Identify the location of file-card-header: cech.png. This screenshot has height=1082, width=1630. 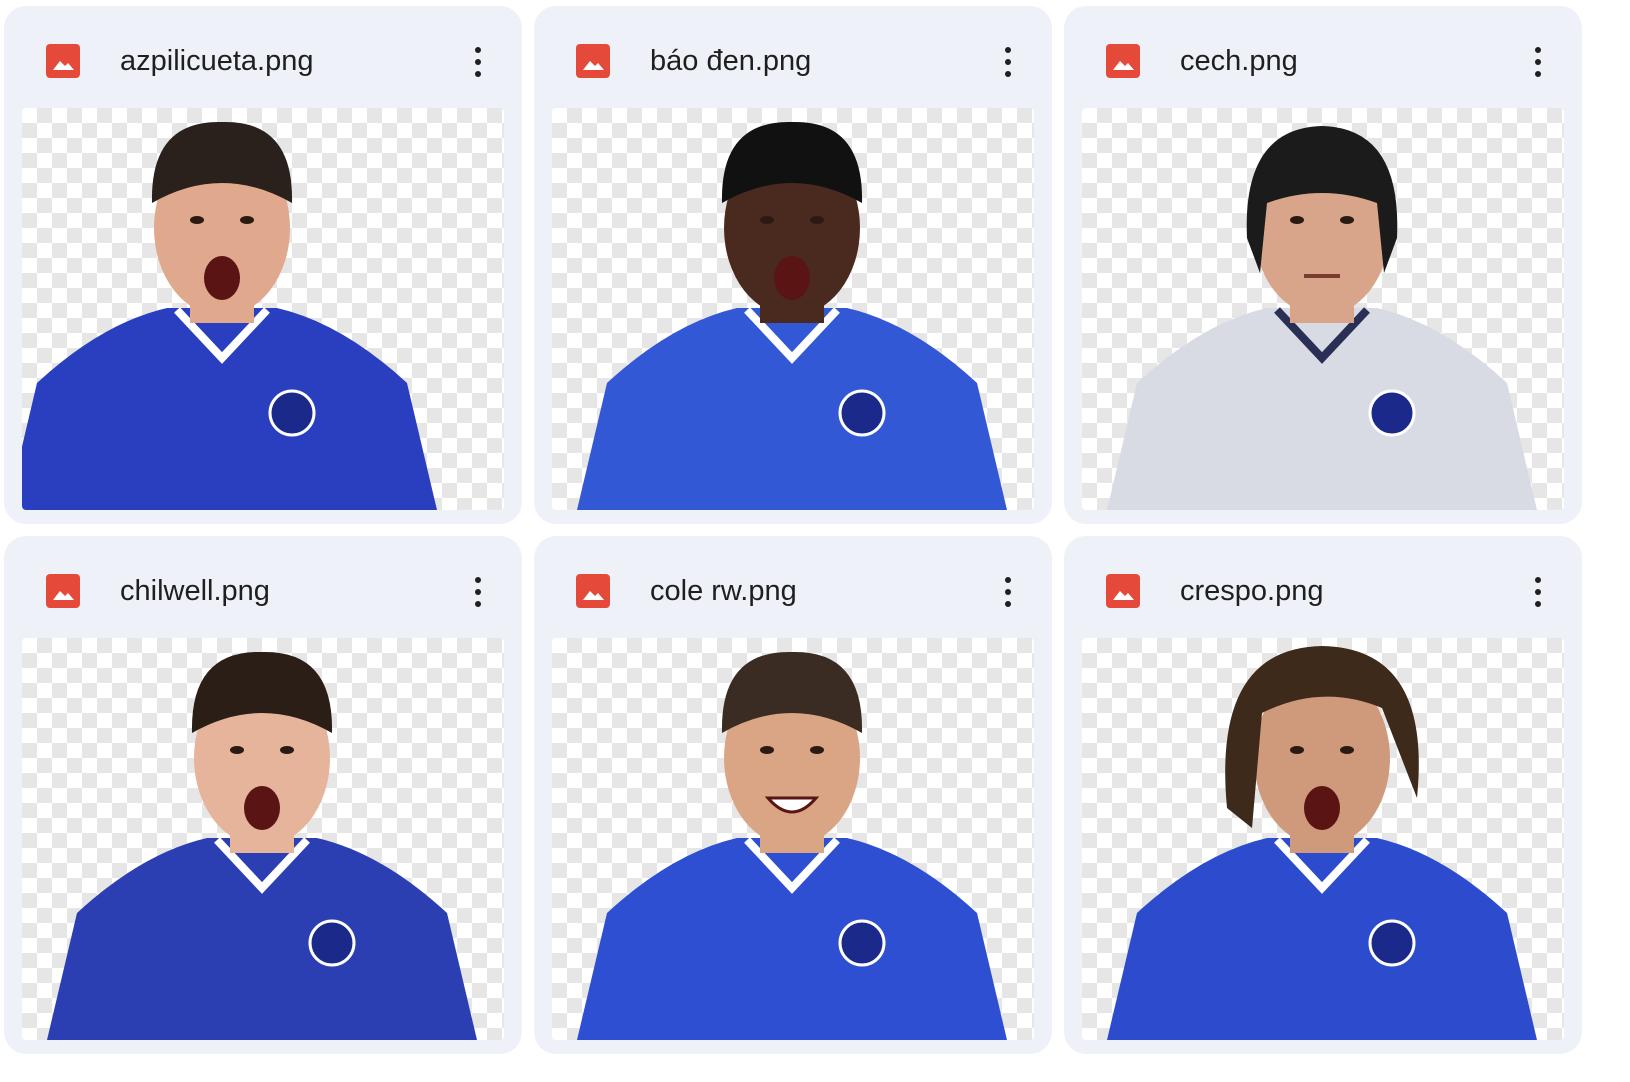
(1323, 56).